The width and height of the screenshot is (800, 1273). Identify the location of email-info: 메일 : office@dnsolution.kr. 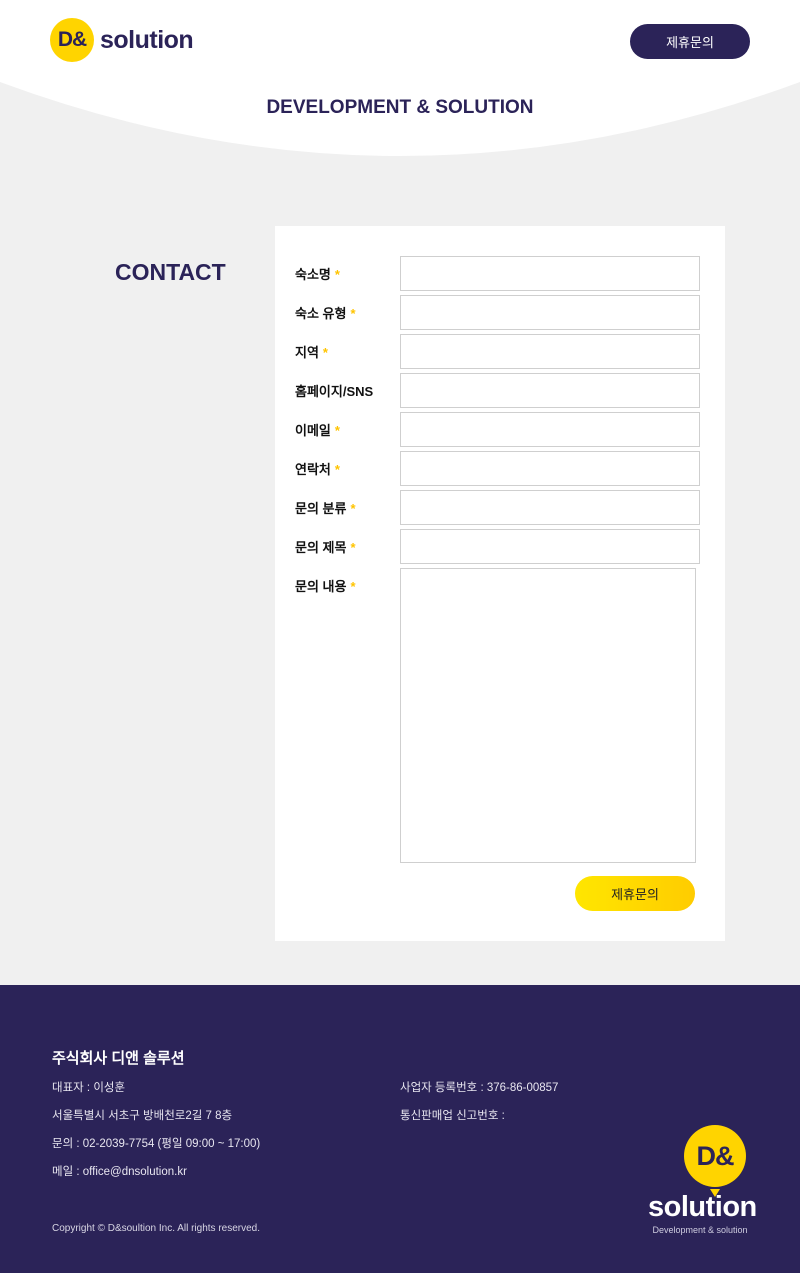
(119, 1172).